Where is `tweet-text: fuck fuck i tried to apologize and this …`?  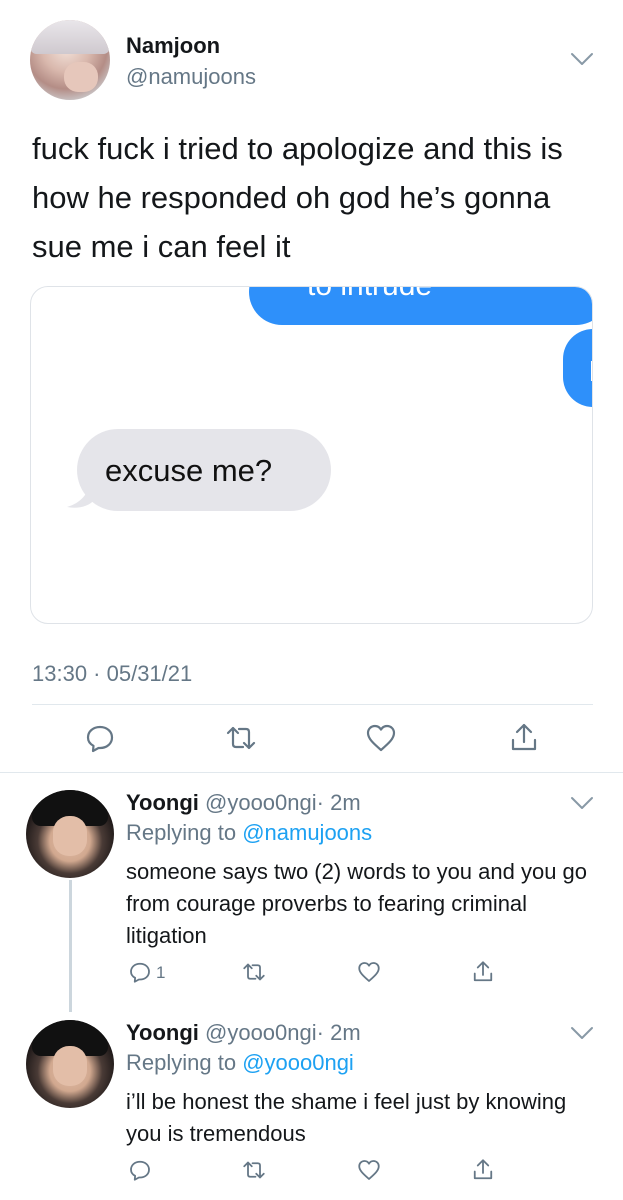
tweet-text: fuck fuck i tried to apologize and this … is located at coordinates (297, 197).